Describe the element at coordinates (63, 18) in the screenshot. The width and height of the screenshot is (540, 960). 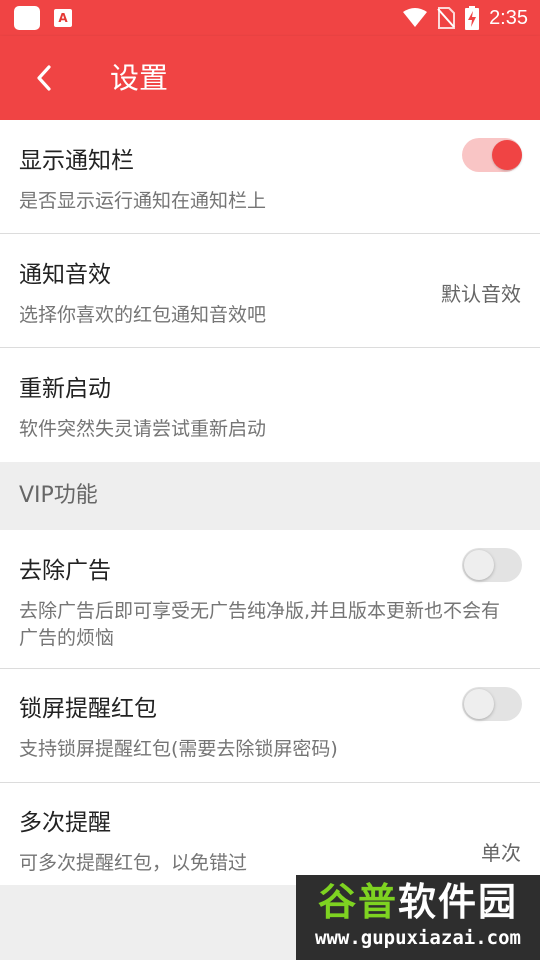
I see `app-notification-icon: A` at that location.